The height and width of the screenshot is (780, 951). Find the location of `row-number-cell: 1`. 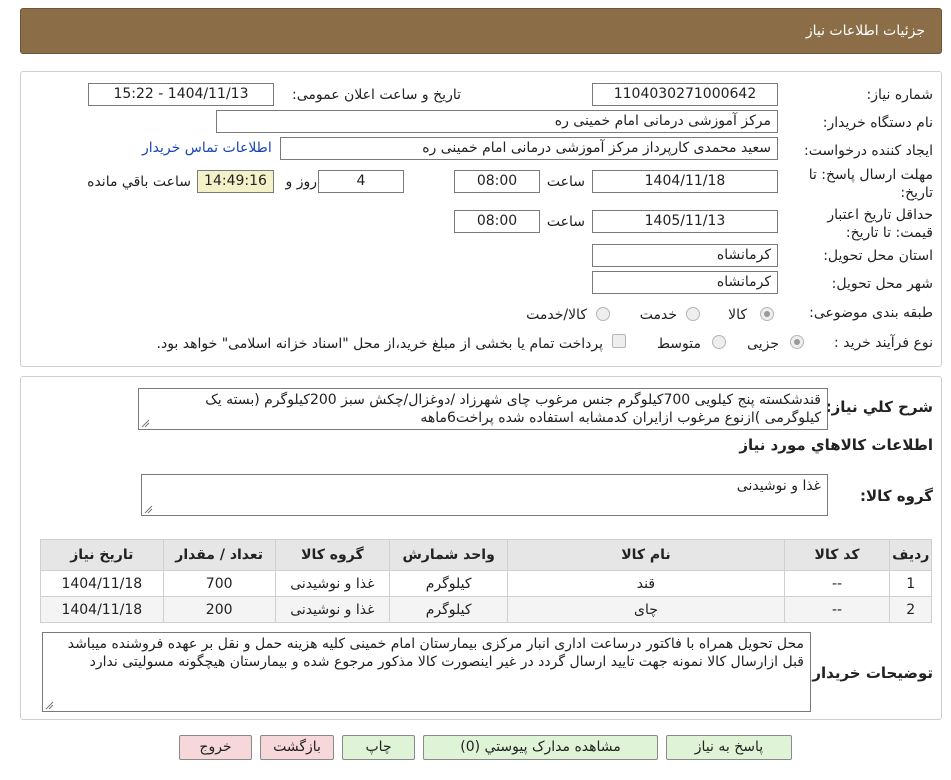

row-number-cell: 1 is located at coordinates (910, 583).